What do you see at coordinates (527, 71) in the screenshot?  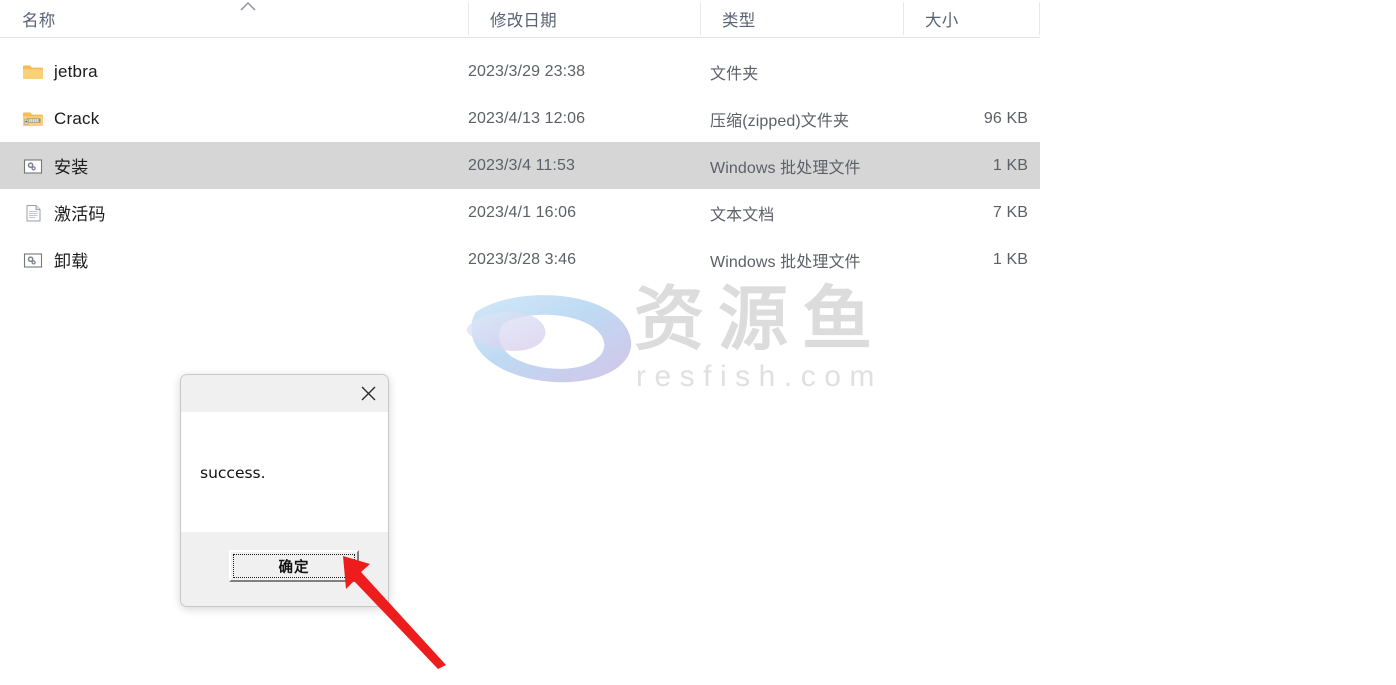 I see `row-modified-date: 2023/3/29 23:38` at bounding box center [527, 71].